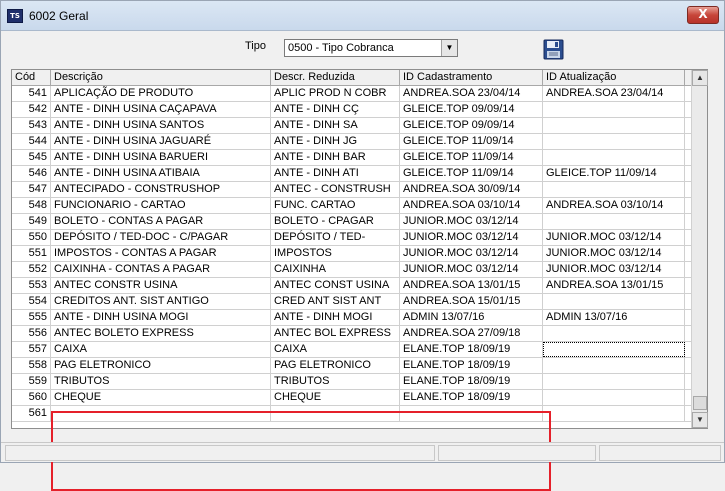 The image size is (725, 491). Describe the element at coordinates (335, 125) in the screenshot. I see `cell-descr-reduzida: ANTE - DINH SA` at that location.